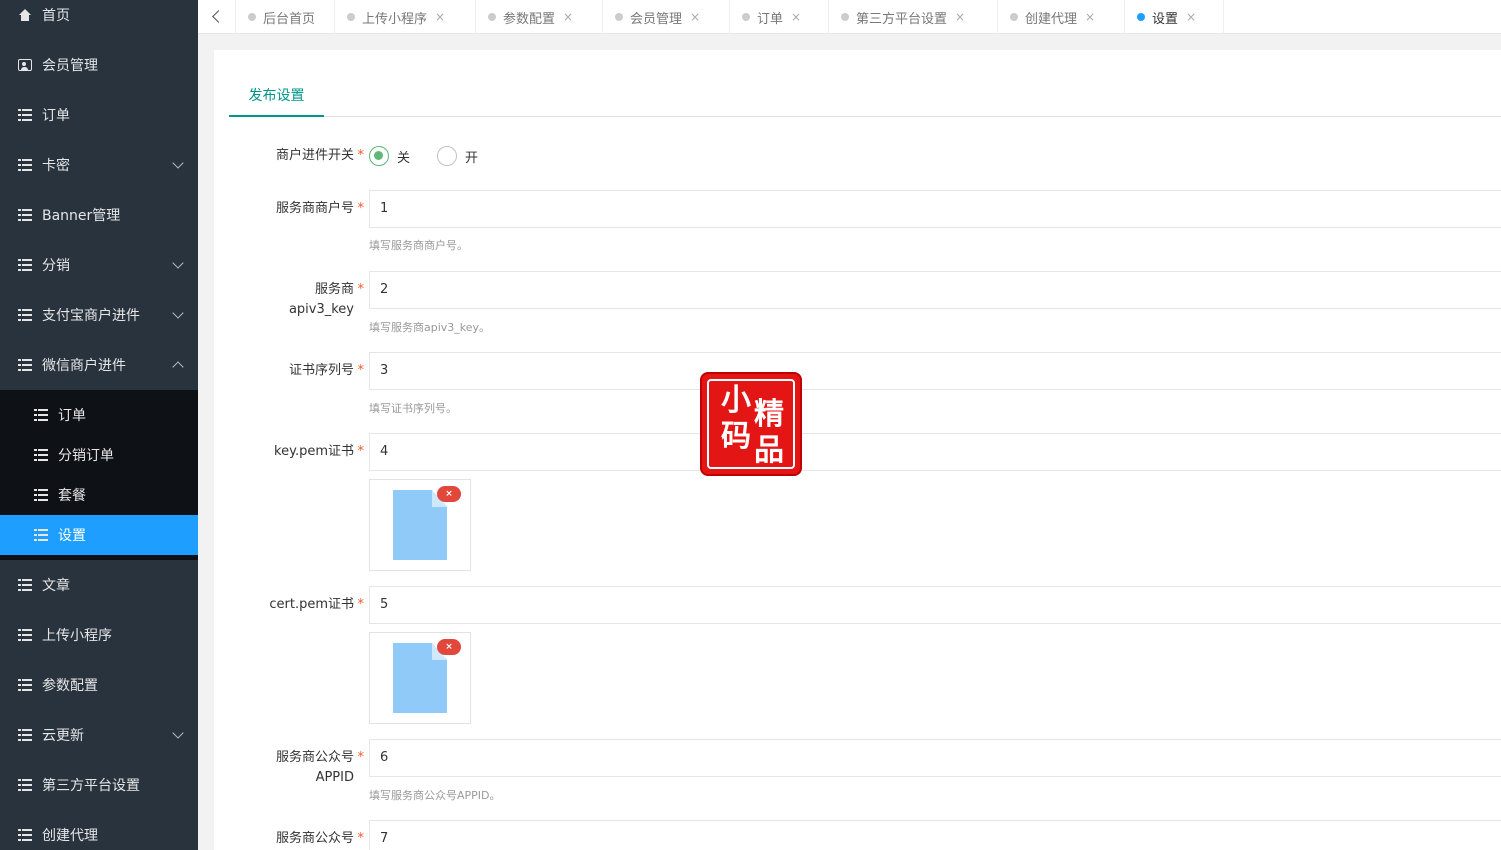 This screenshot has height=850, width=1501. What do you see at coordinates (99, 585) in the screenshot?
I see `sidebar-item-articles: 文章` at bounding box center [99, 585].